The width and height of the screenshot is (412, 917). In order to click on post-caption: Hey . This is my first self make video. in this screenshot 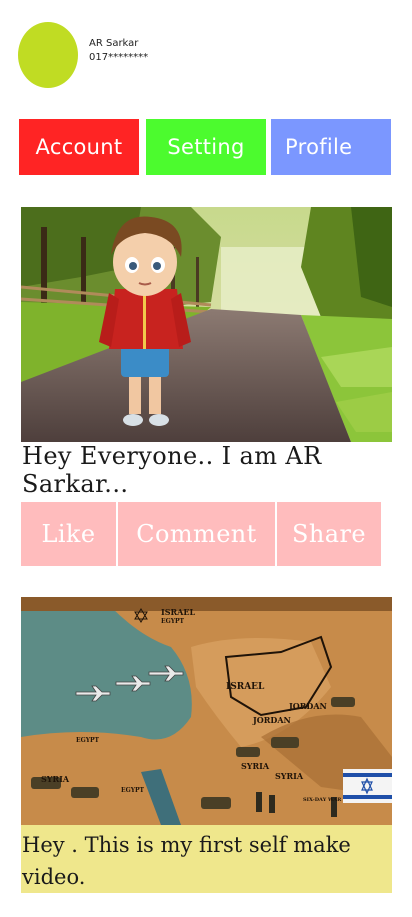, I will do `click(206, 859)`.